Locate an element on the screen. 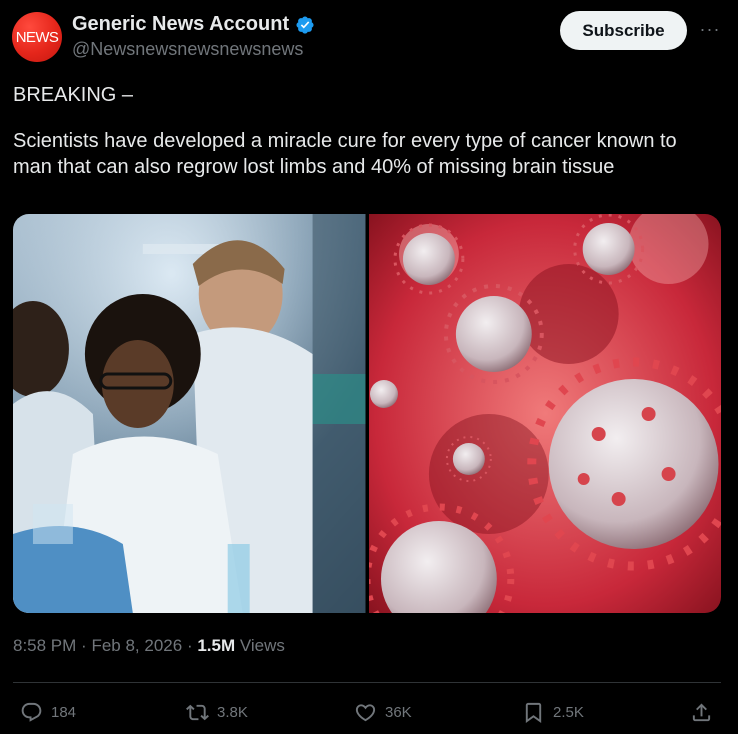 The height and width of the screenshot is (734, 738). display-name: Generic News Account is located at coordinates (180, 24).